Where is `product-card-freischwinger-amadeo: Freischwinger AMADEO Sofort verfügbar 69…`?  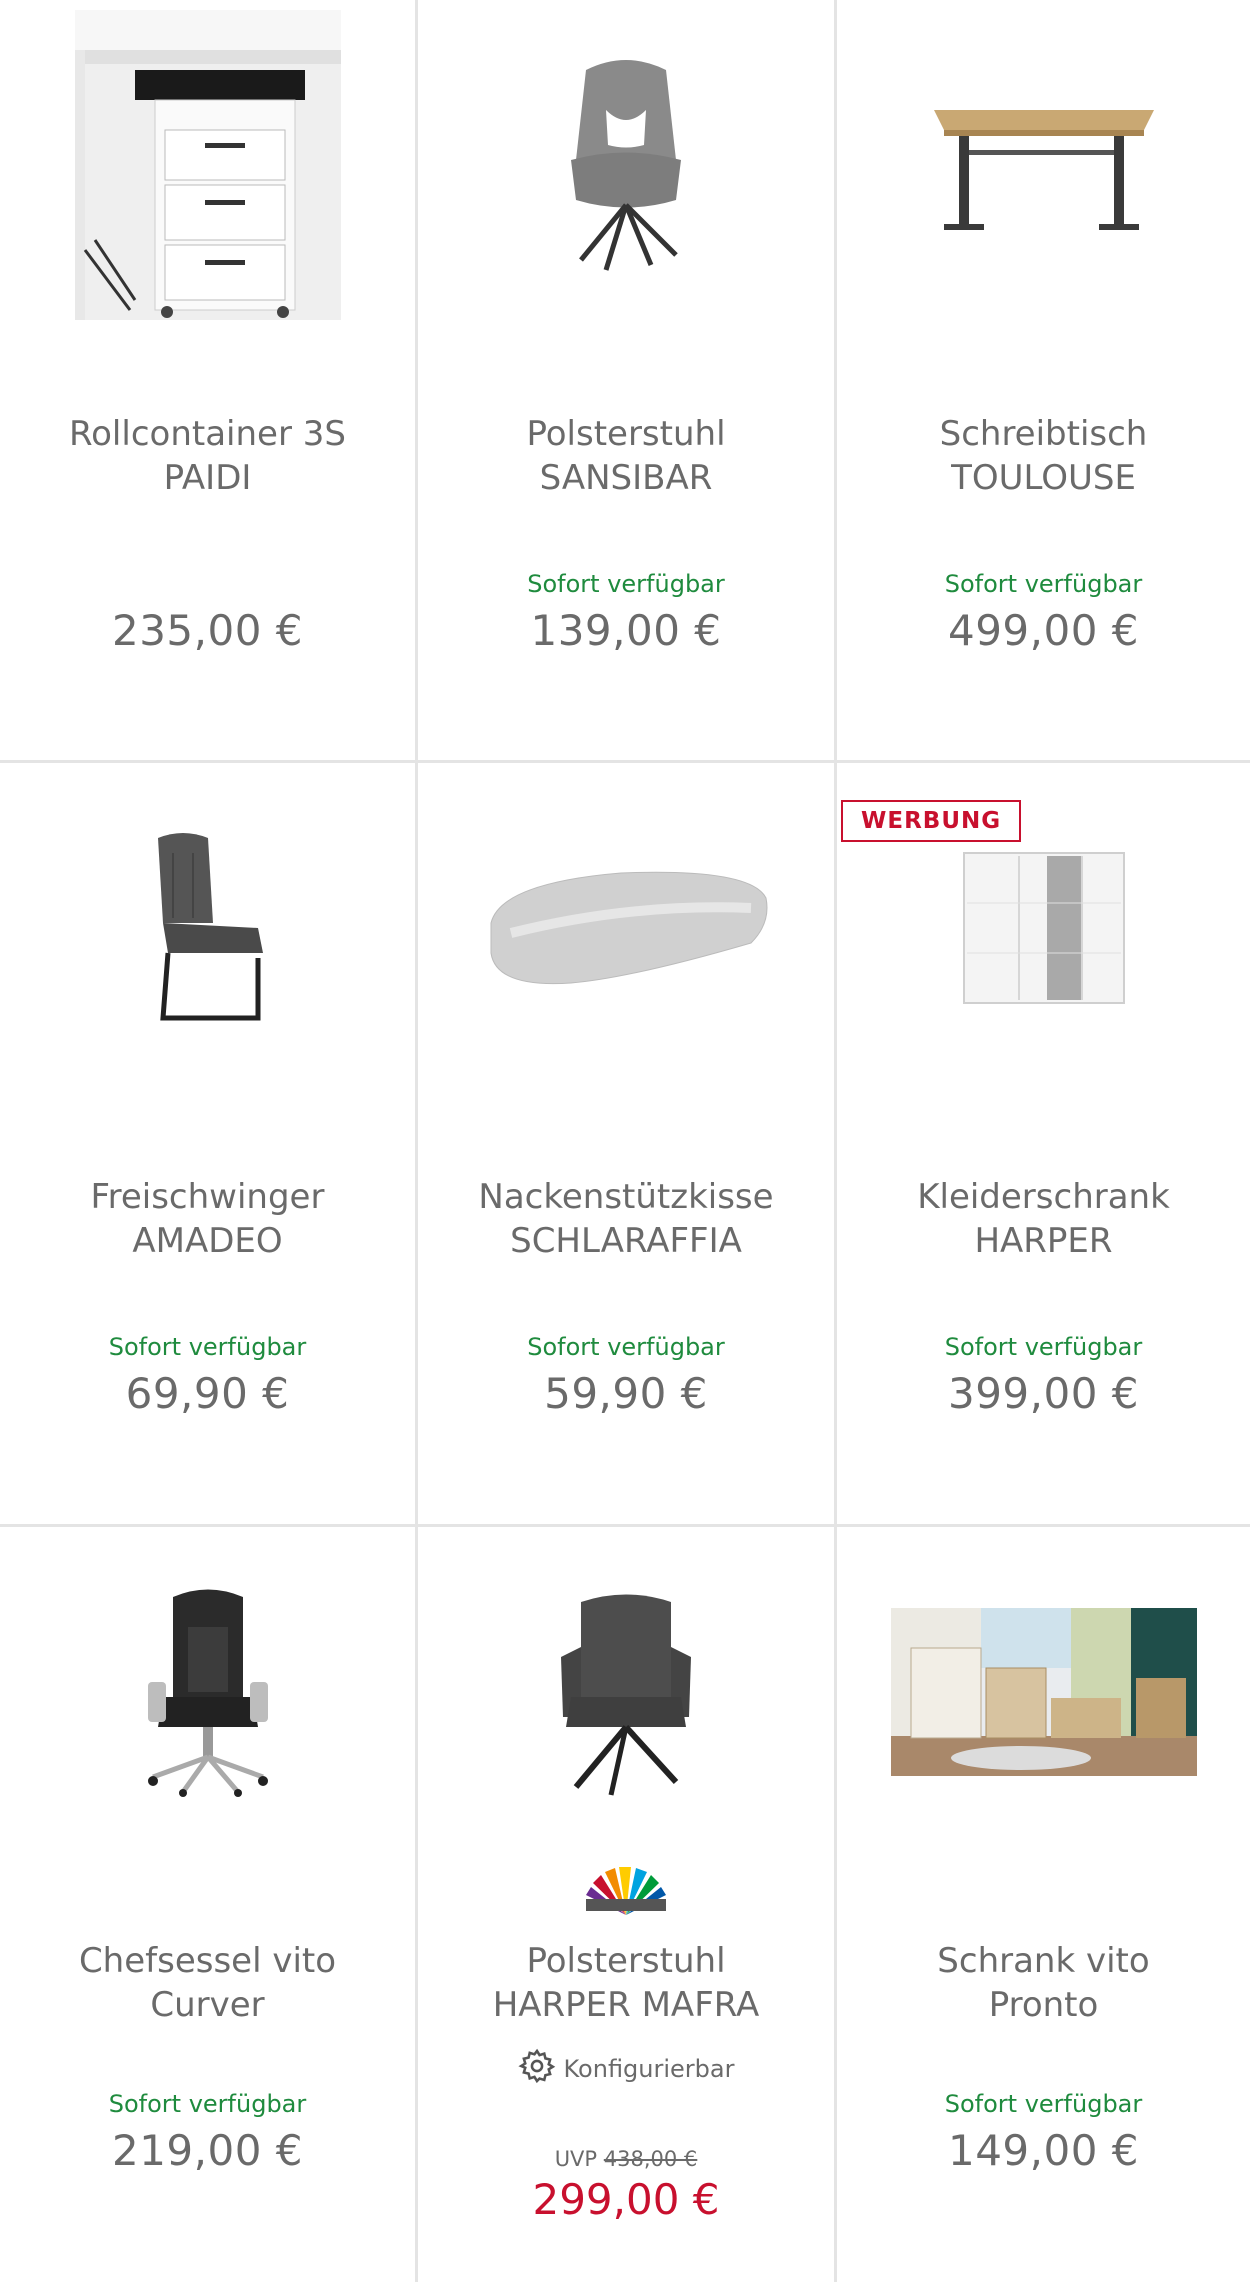
product-card-freischwinger-amadeo: Freischwinger AMADEO Sofort verfügbar 69… is located at coordinates (209, 1145).